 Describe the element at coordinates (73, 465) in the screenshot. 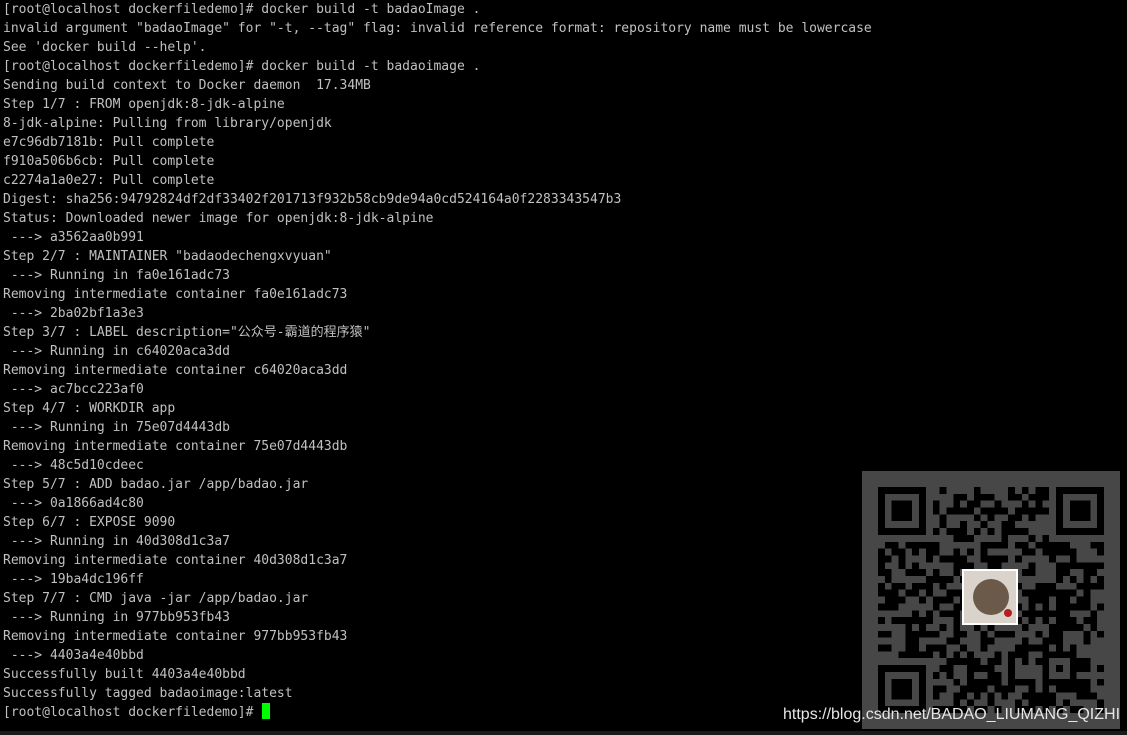

I see `terminal-line: ---> 48c5d10cdeec` at that location.